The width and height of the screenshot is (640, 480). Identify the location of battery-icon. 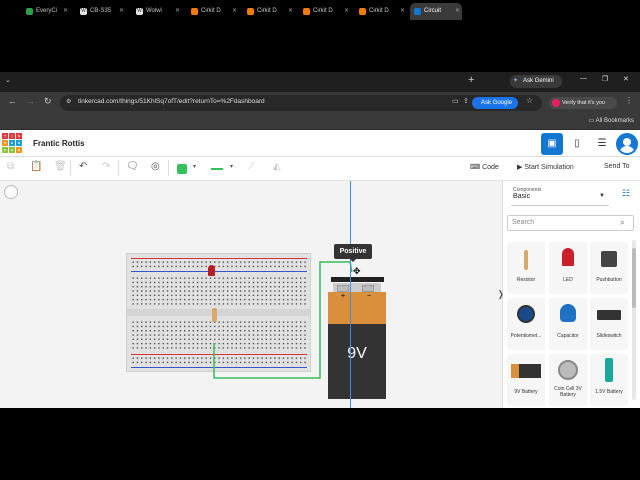
(526, 371).